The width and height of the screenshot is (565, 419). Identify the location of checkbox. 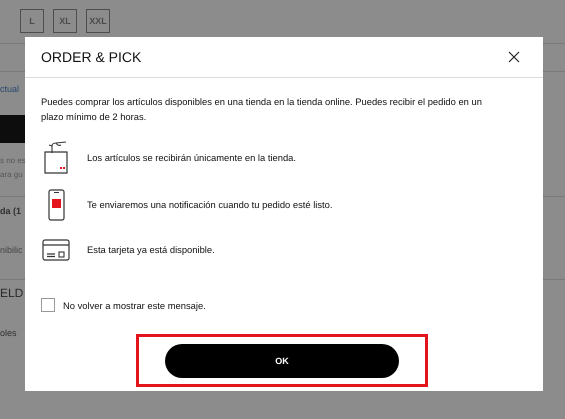
(48, 305).